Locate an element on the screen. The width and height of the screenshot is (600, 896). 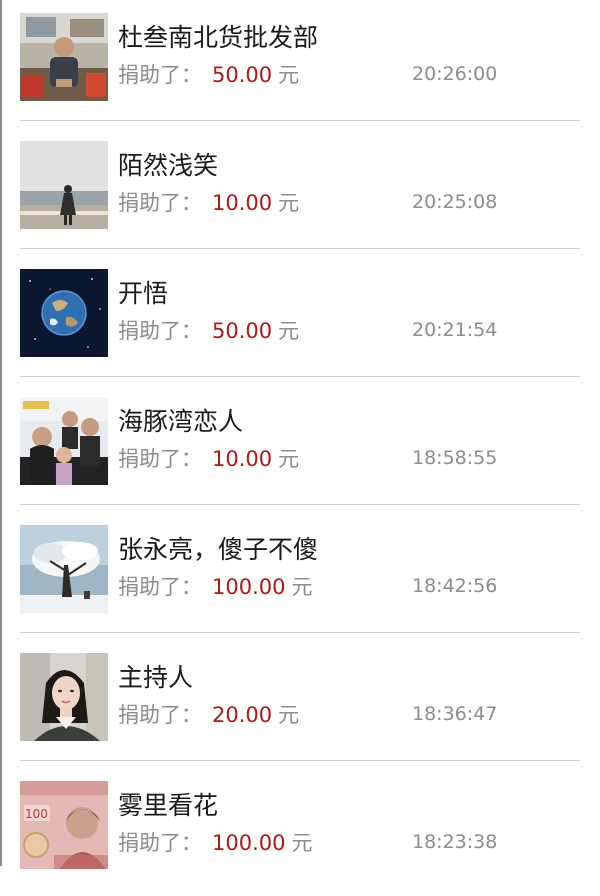
donor-name: 开悟 is located at coordinates (143, 293).